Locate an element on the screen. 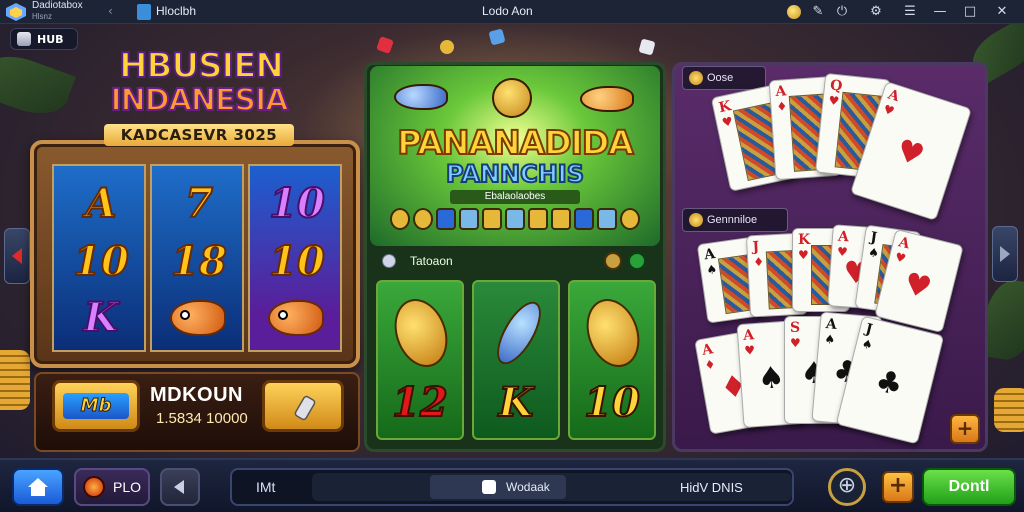 This screenshot has height=512, width=1024. bottom-toolbar: PLO IMt Wodaak HidV DNIS ⊕ + Dontl is located at coordinates (512, 485).